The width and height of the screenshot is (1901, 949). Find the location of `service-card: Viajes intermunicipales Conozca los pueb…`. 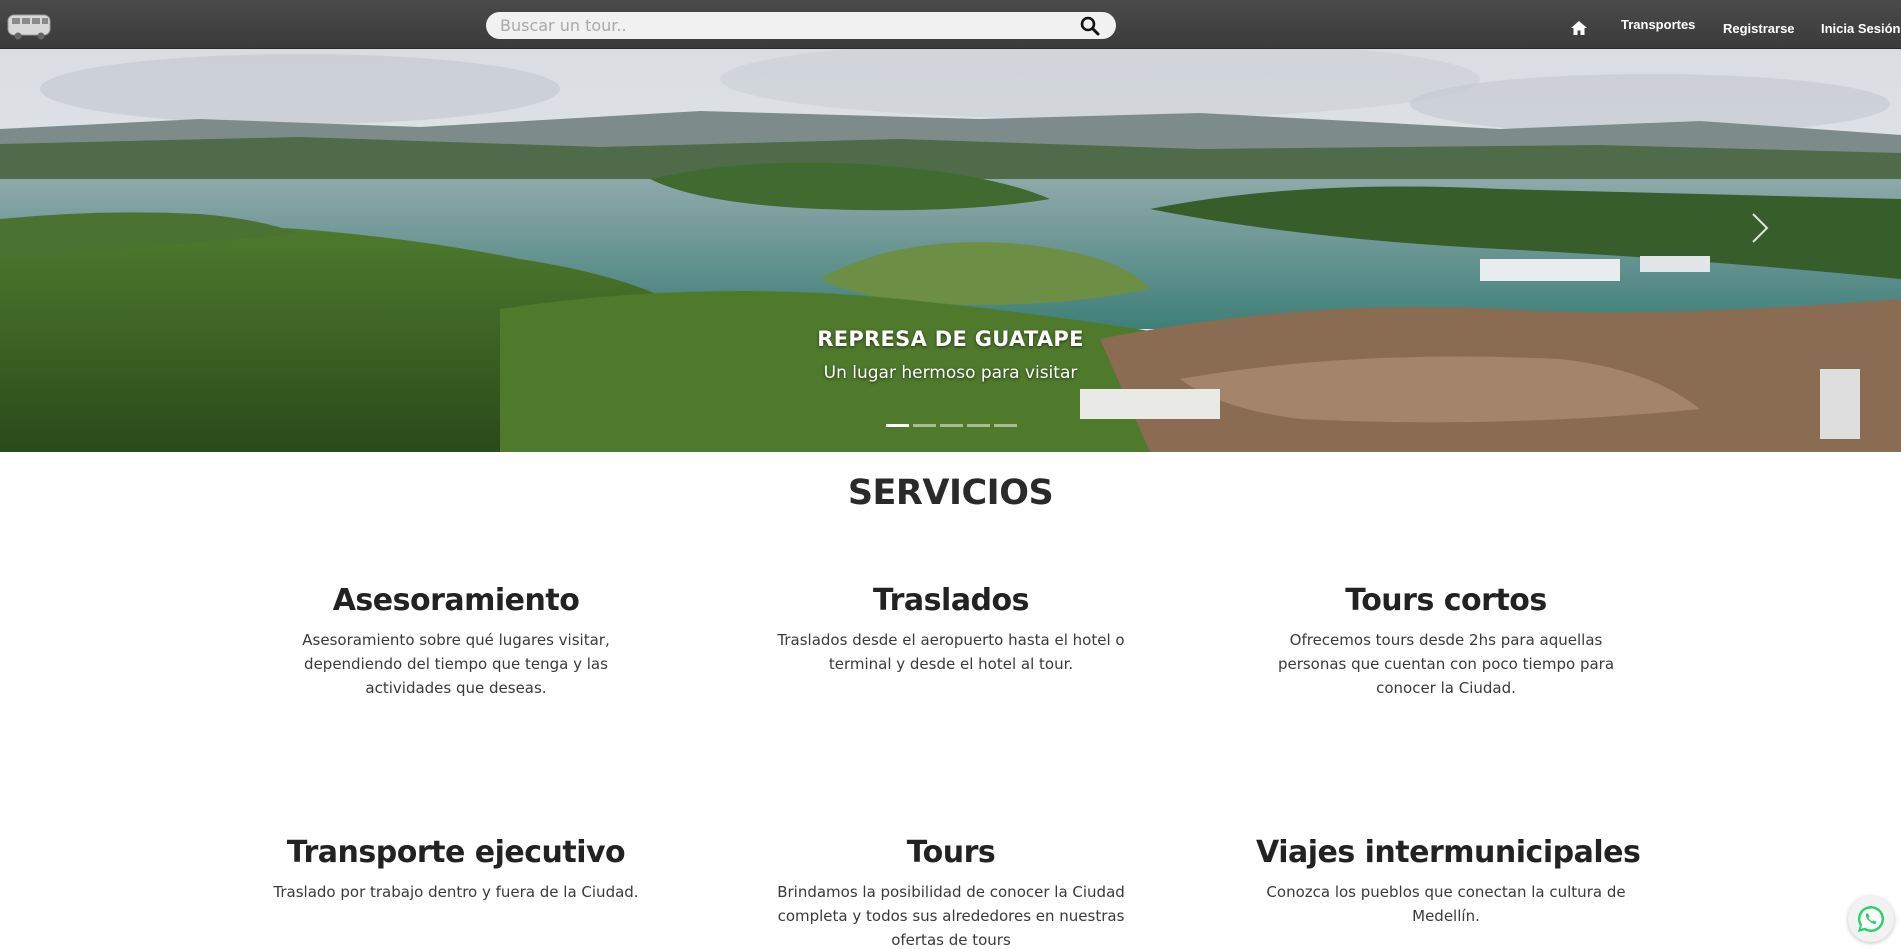

service-card: Viajes intermunicipales Conozca los pueb… is located at coordinates (1448, 881).